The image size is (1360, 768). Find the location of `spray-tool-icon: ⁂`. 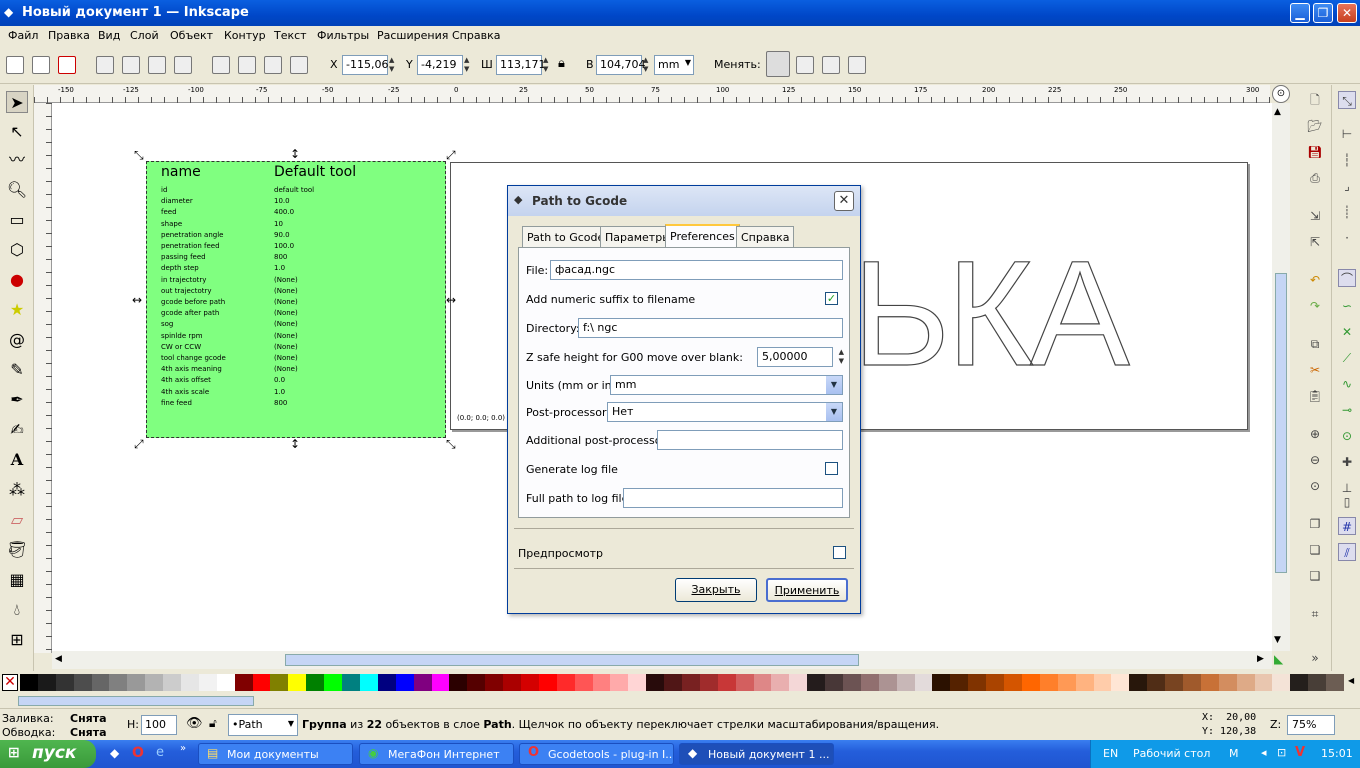

spray-tool-icon: ⁂ is located at coordinates (17, 490).